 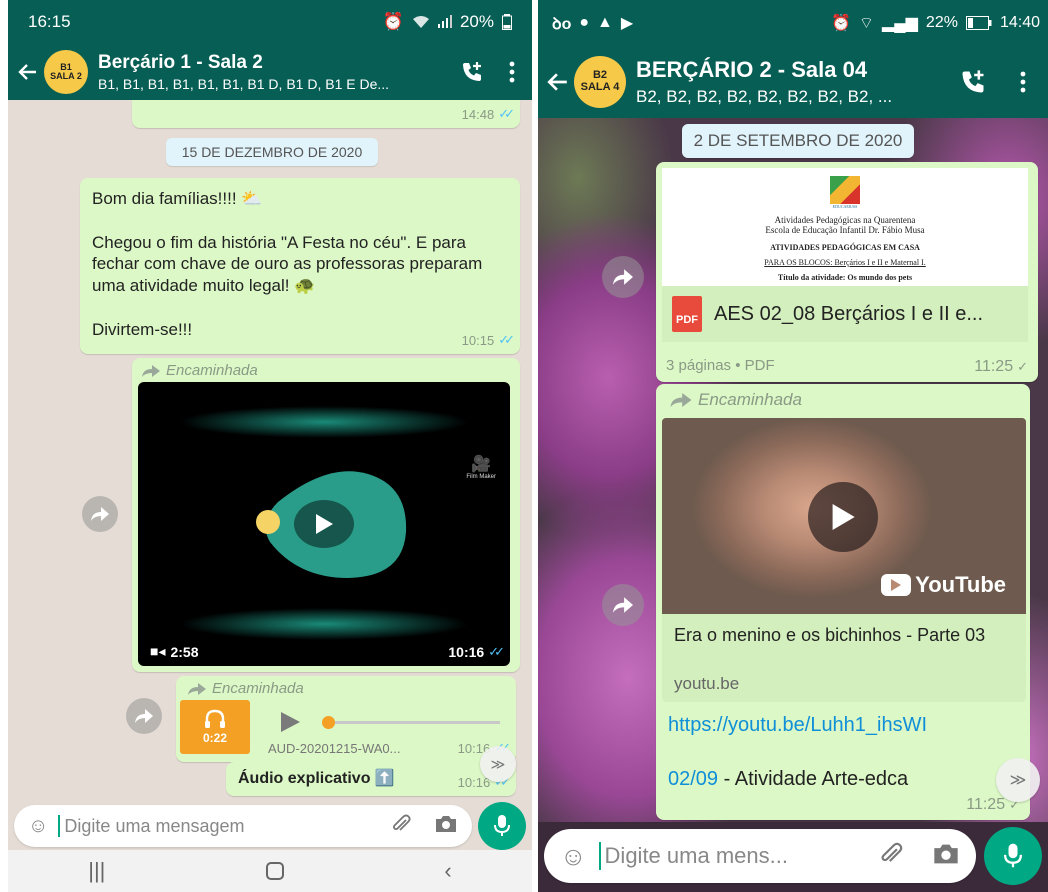 What do you see at coordinates (476, 652) in the screenshot?
I see `video-time: 10:16 ✓✓` at bounding box center [476, 652].